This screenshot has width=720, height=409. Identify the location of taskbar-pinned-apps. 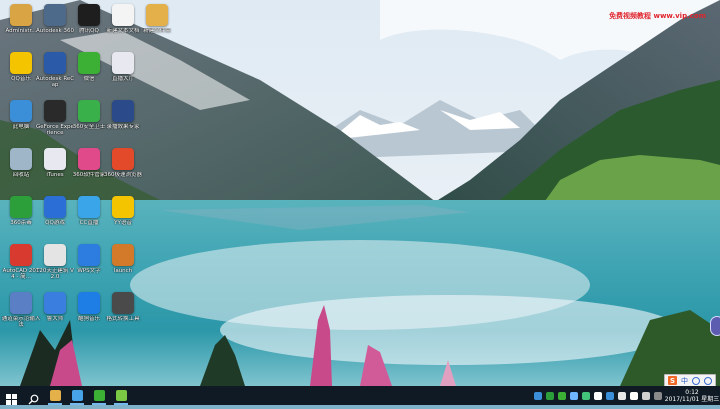
(66, 395).